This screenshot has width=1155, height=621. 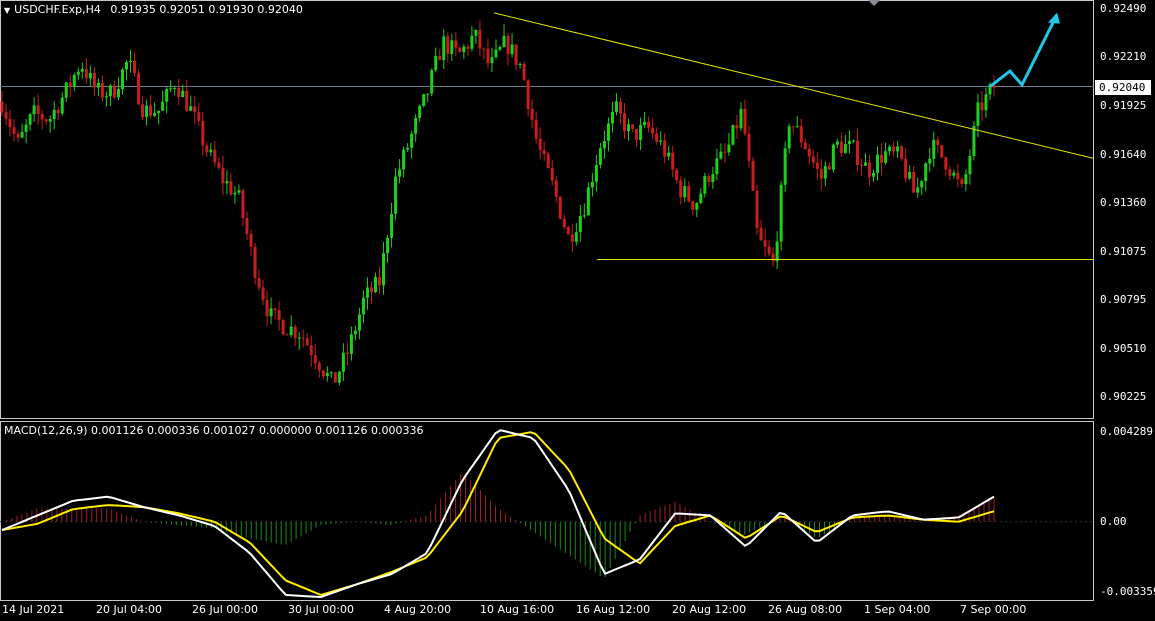 What do you see at coordinates (1123, 251) in the screenshot?
I see `price-tick: 0.91075` at bounding box center [1123, 251].